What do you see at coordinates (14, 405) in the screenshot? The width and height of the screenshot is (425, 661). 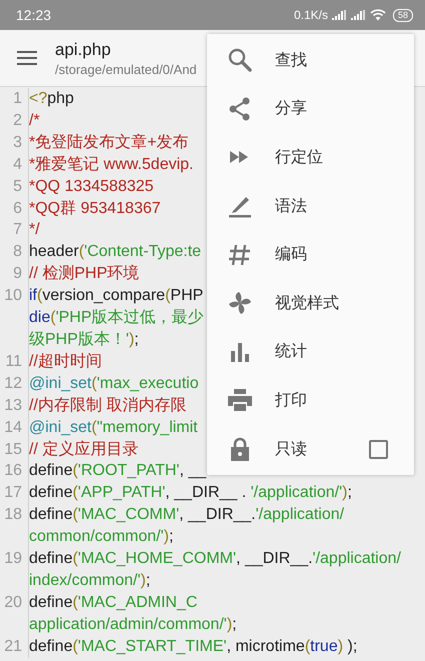 I see `line-number: 13` at bounding box center [14, 405].